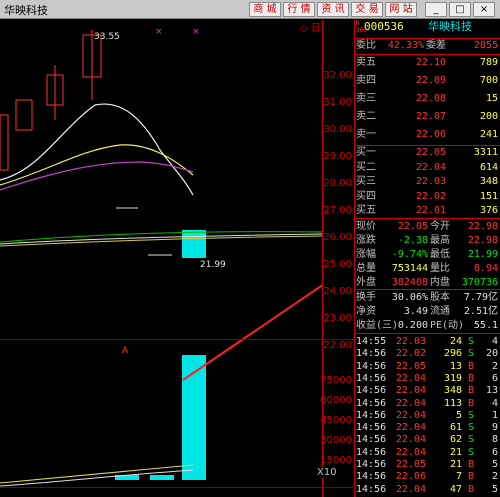 The height and width of the screenshot is (497, 500). What do you see at coordinates (337, 75) in the screenshot?
I see `price-tick: 32.00` at bounding box center [337, 75].